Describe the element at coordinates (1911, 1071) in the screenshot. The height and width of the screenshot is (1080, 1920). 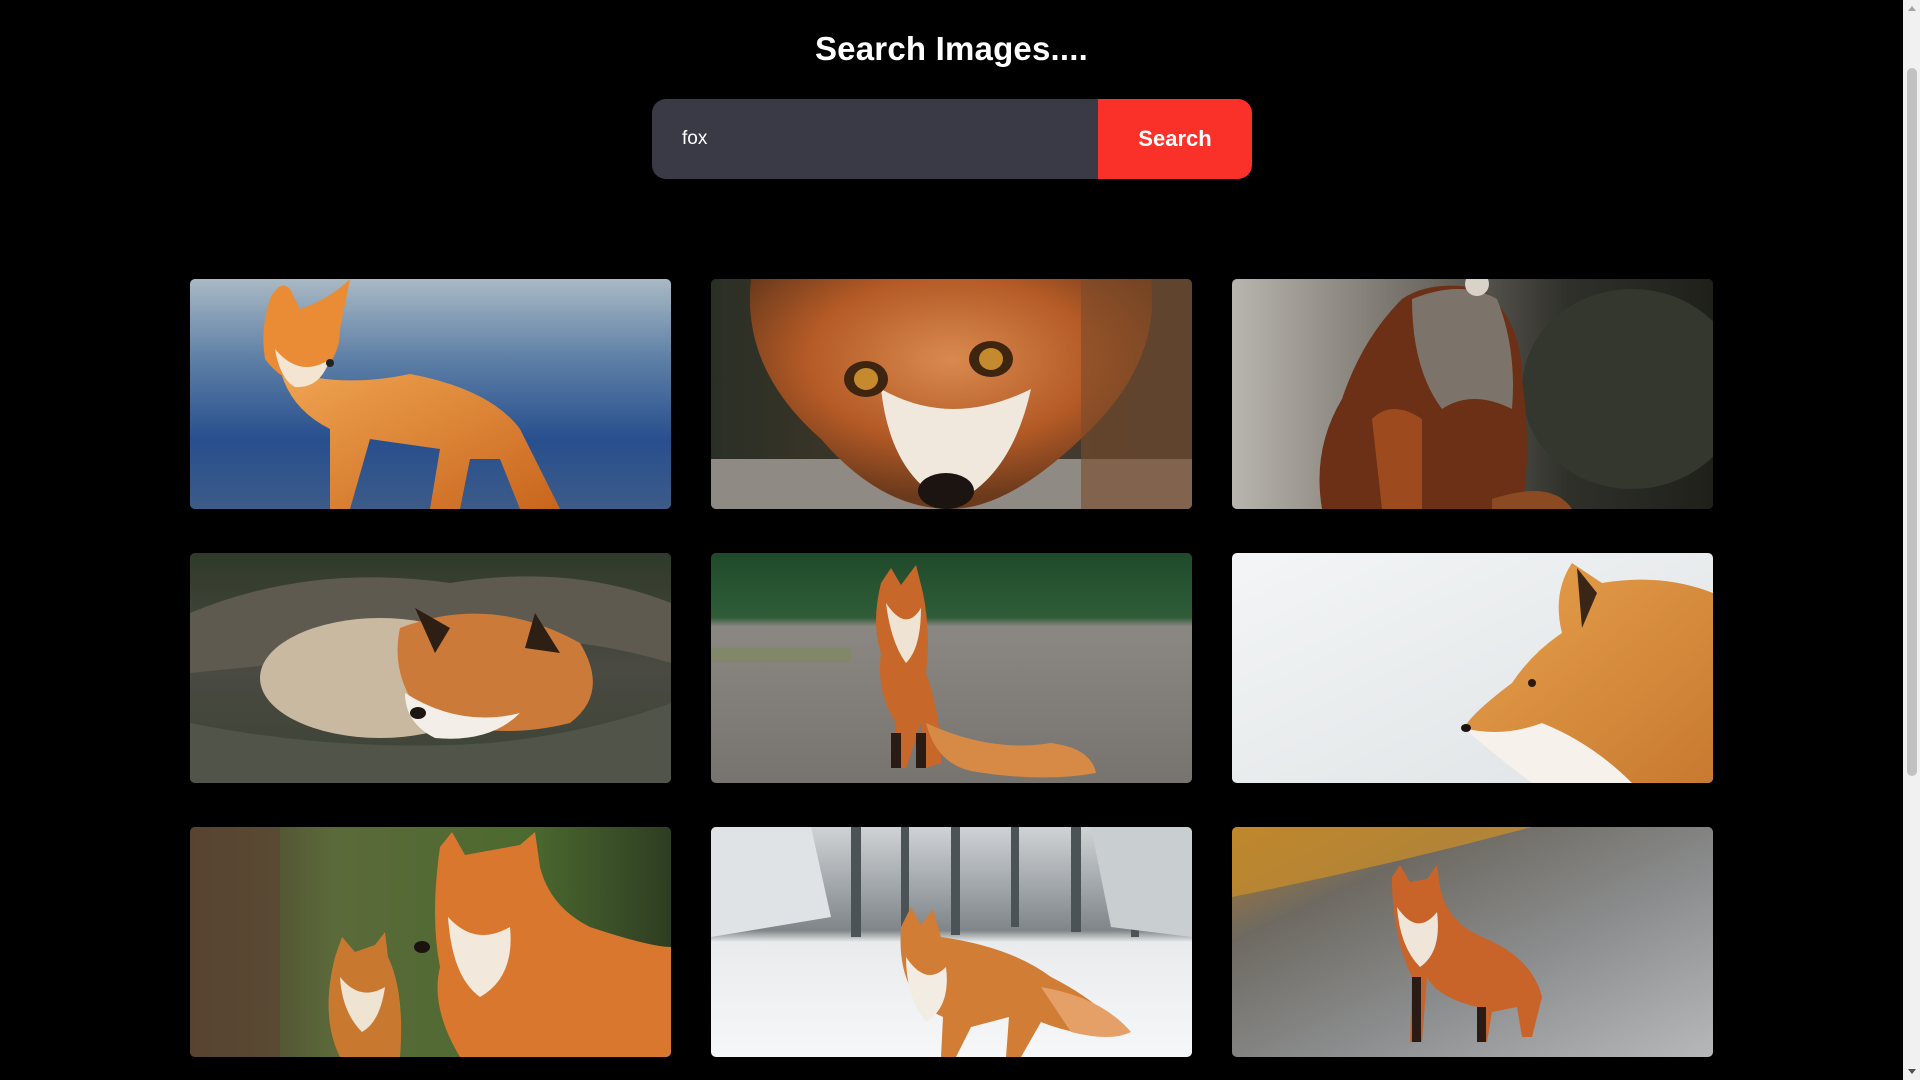
I see `scroll-down-arrow-icon` at that location.